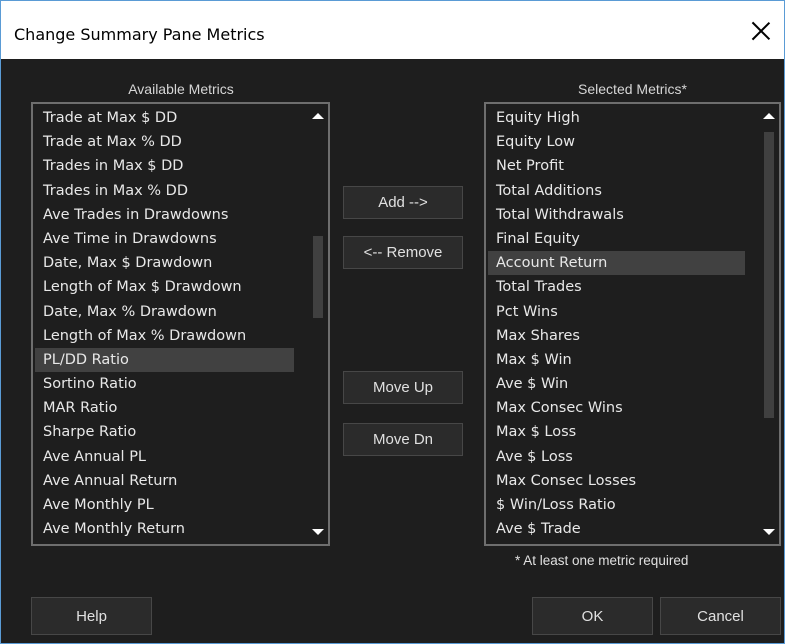 This screenshot has height=644, width=785. I want to click on list-item: Ave Monthly Return, so click(164, 529).